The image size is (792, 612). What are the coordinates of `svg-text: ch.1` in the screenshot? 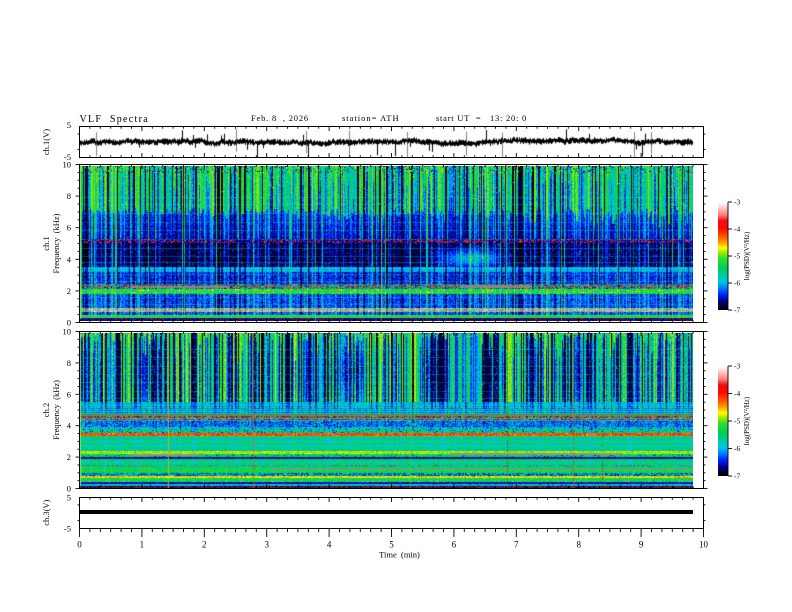 It's located at (46, 243).